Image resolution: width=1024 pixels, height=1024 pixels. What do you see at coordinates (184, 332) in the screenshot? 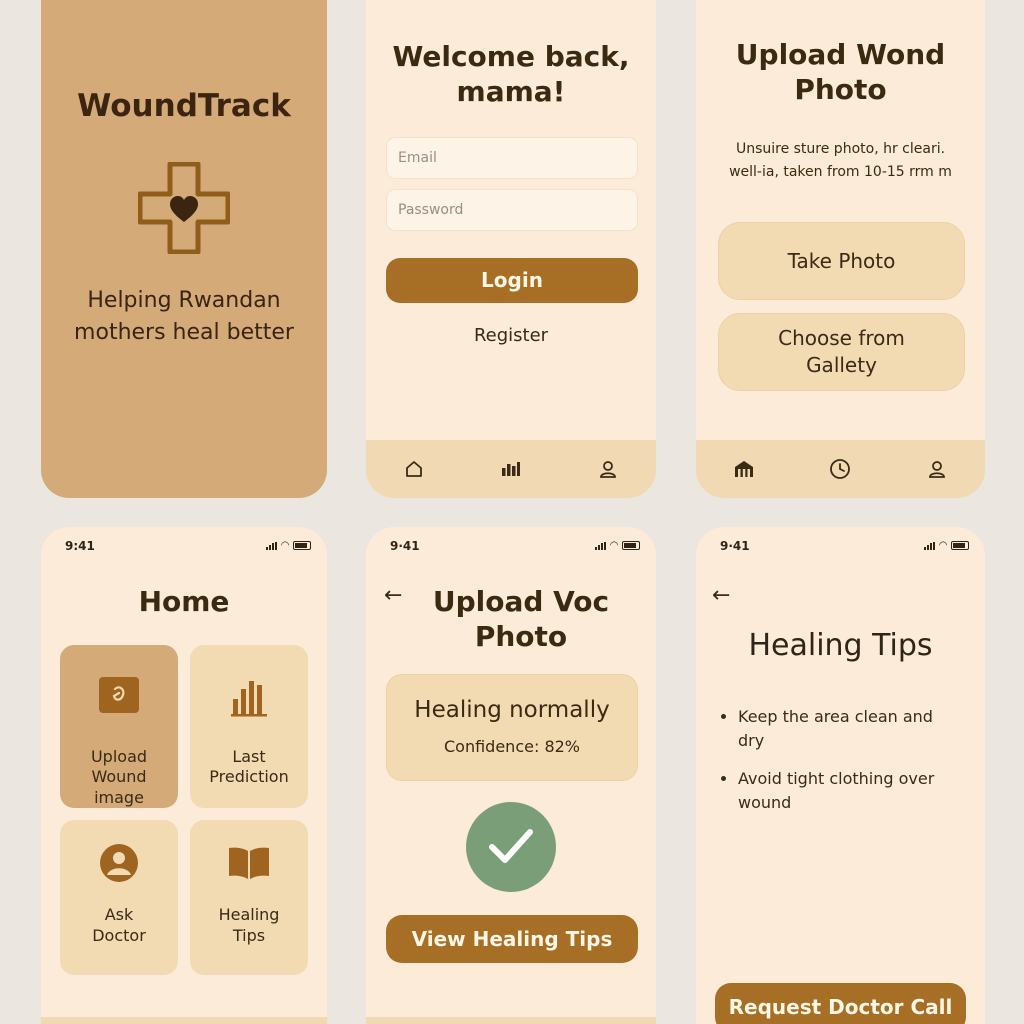
I see `tagline-line2: mothers heal better` at bounding box center [184, 332].